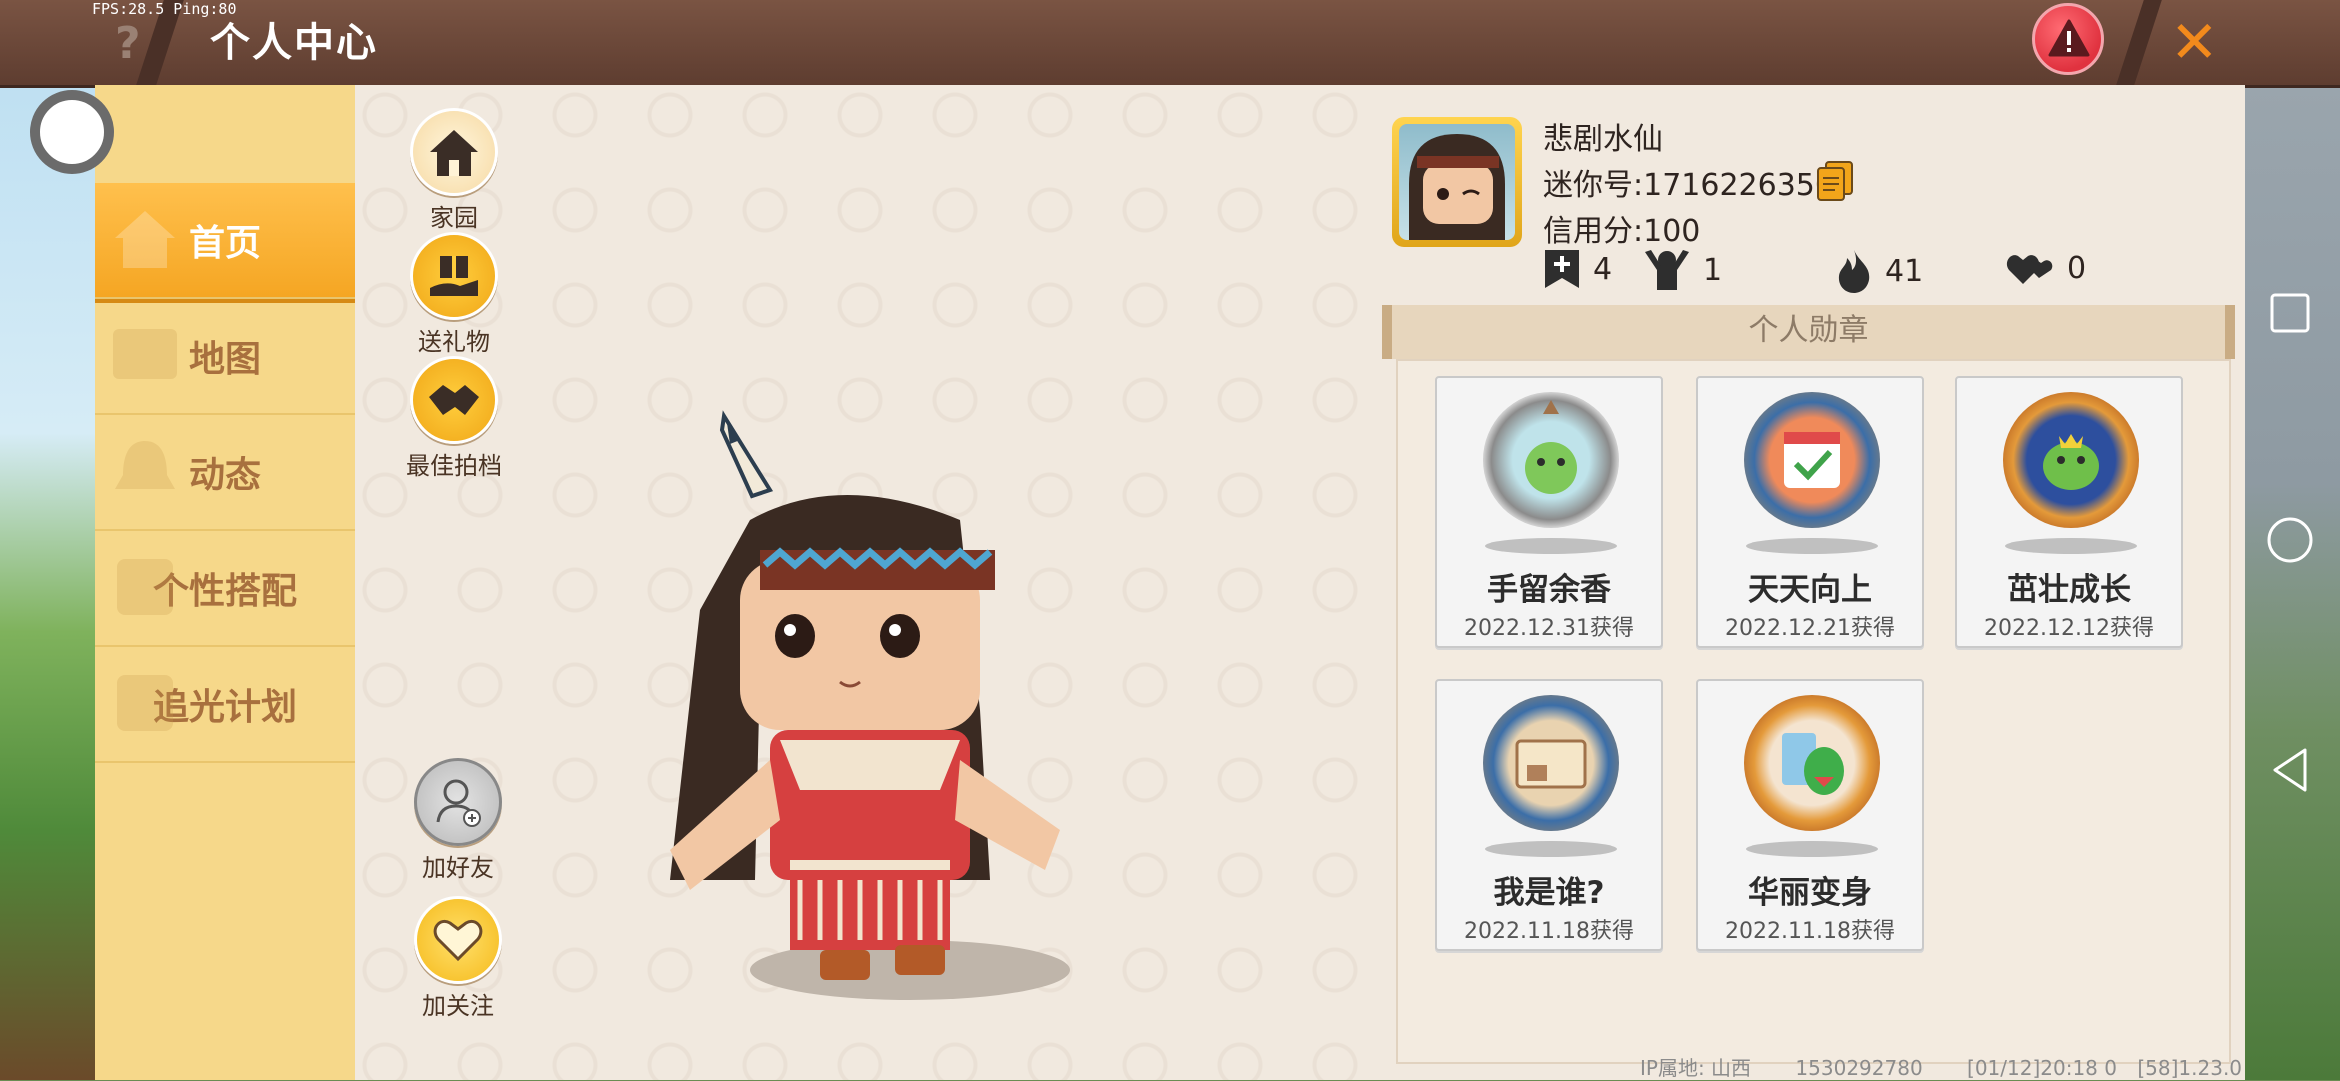 The height and width of the screenshot is (1081, 2340). I want to click on cheering-person-icon, so click(1667, 270).